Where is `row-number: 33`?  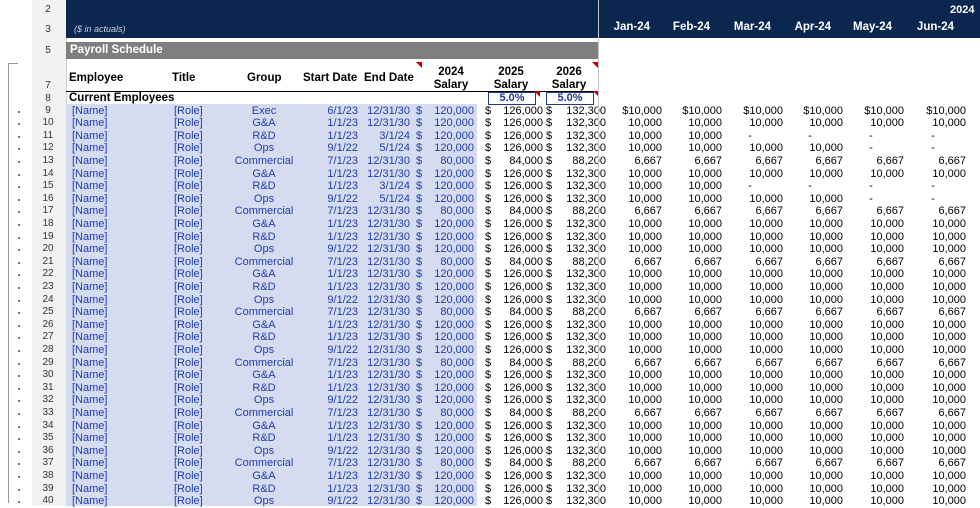 row-number: 33 is located at coordinates (48, 413).